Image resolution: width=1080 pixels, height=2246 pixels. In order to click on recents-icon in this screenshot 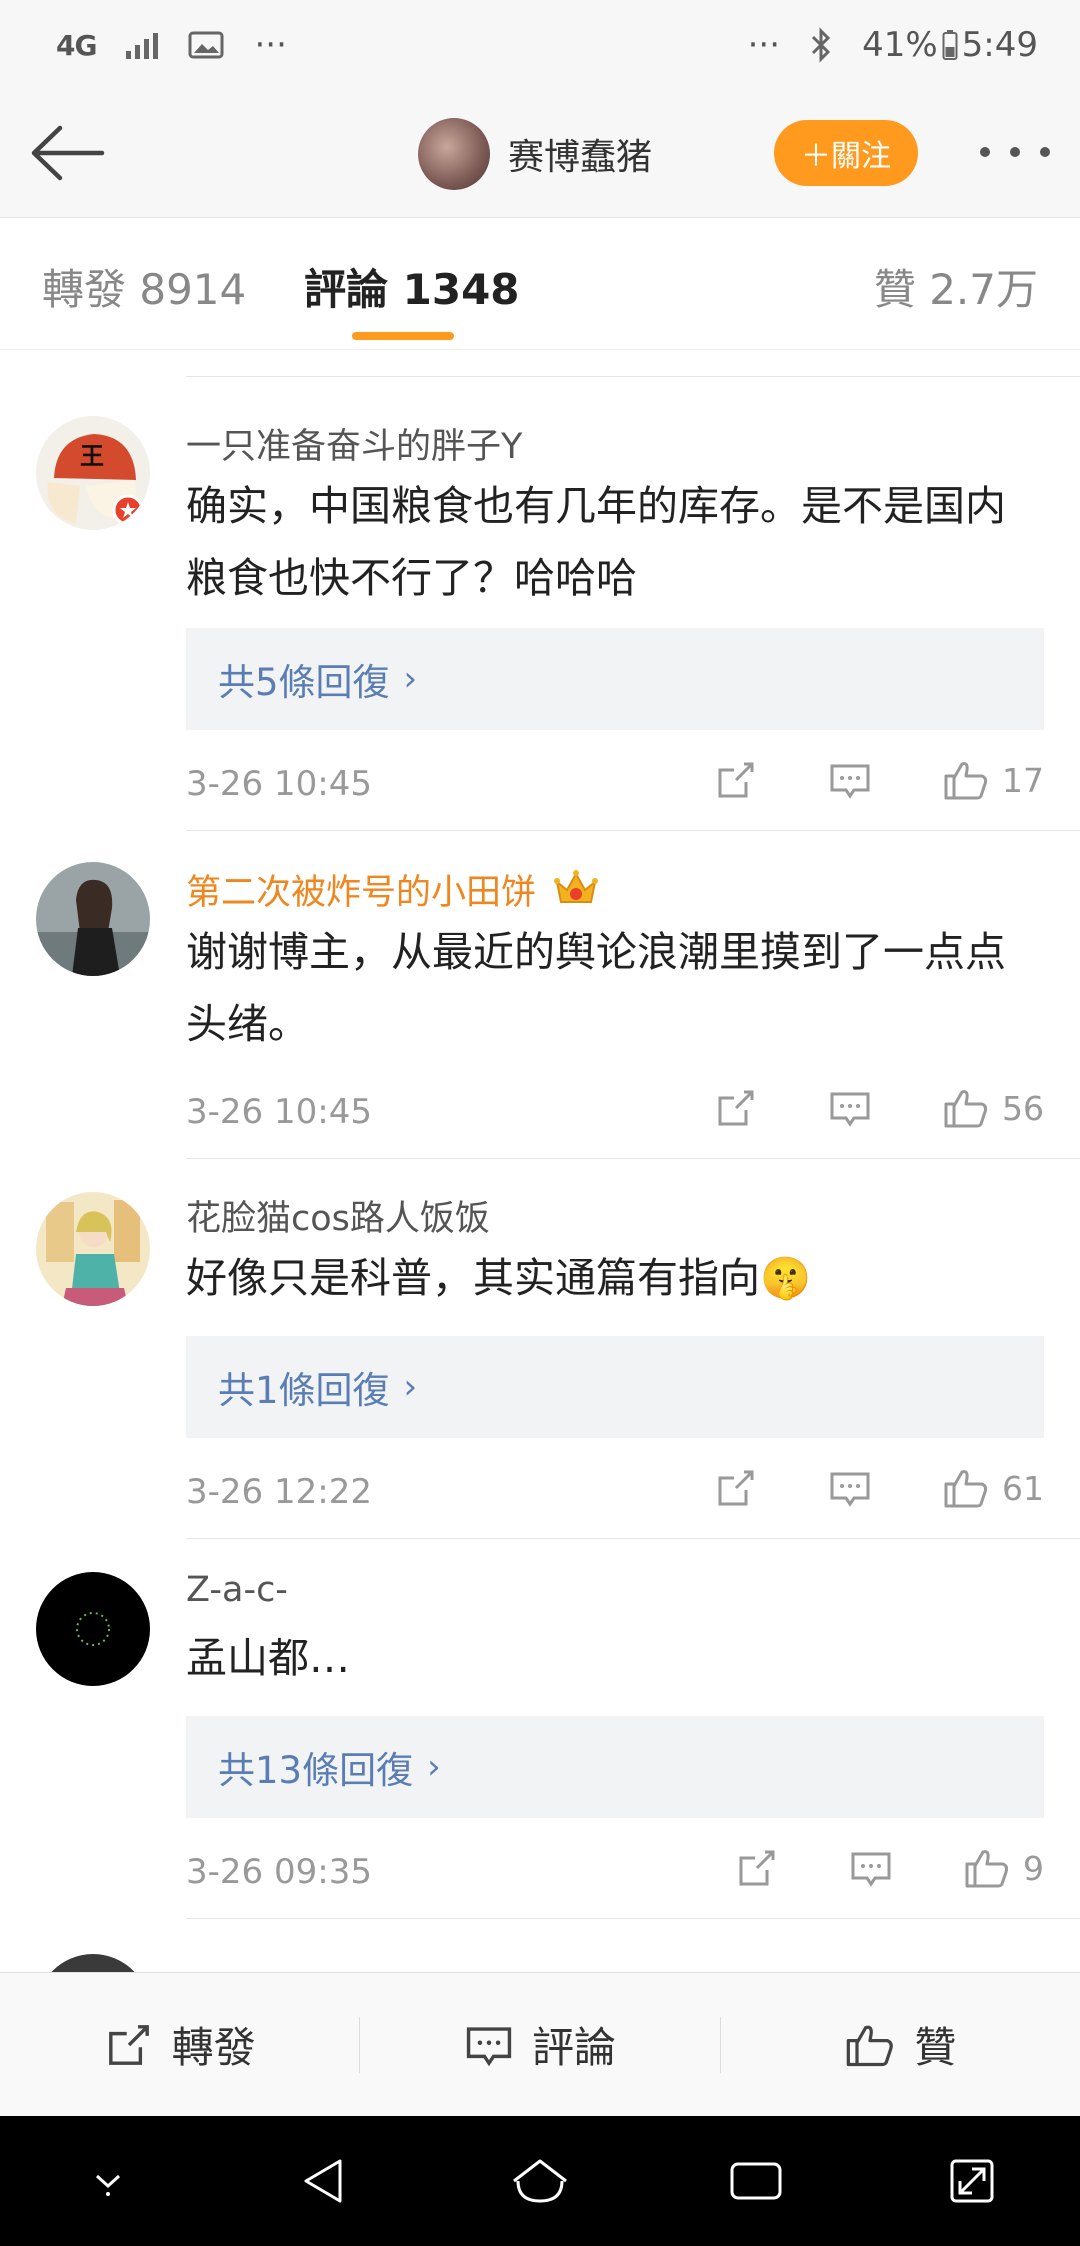, I will do `click(756, 2181)`.